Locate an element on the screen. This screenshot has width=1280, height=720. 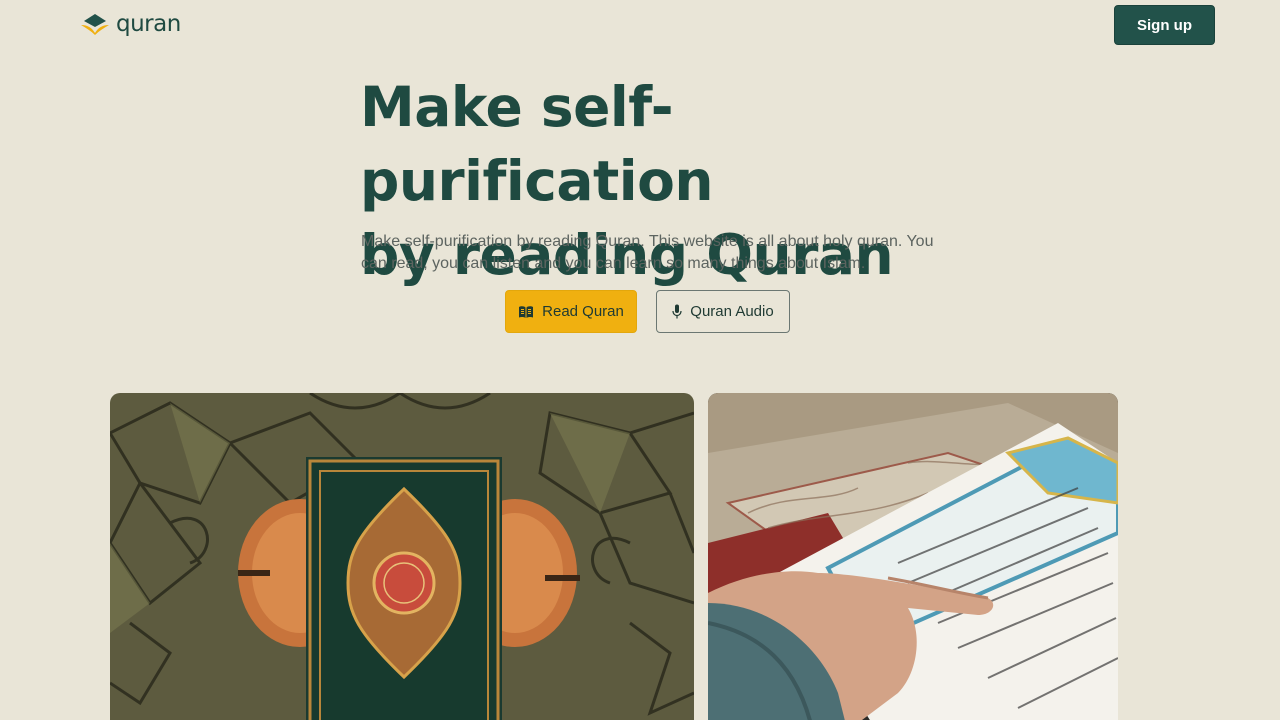
quran-audio-button: Quran Audio is located at coordinates (723, 311).